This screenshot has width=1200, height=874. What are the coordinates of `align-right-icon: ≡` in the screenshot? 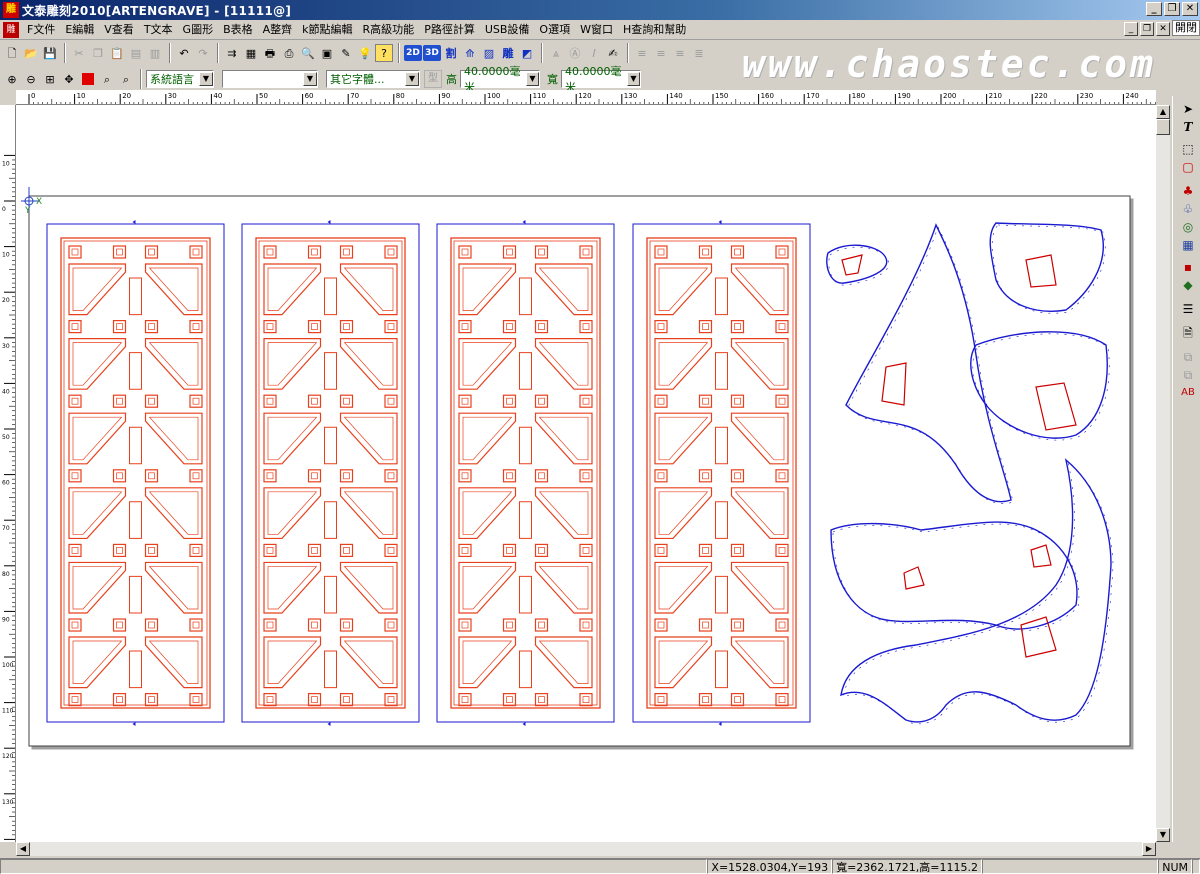 It's located at (680, 53).